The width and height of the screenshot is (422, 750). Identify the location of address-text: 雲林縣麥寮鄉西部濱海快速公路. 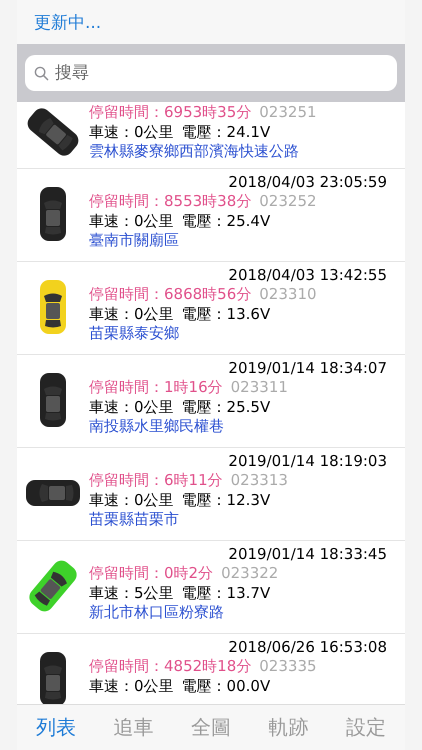
(194, 152).